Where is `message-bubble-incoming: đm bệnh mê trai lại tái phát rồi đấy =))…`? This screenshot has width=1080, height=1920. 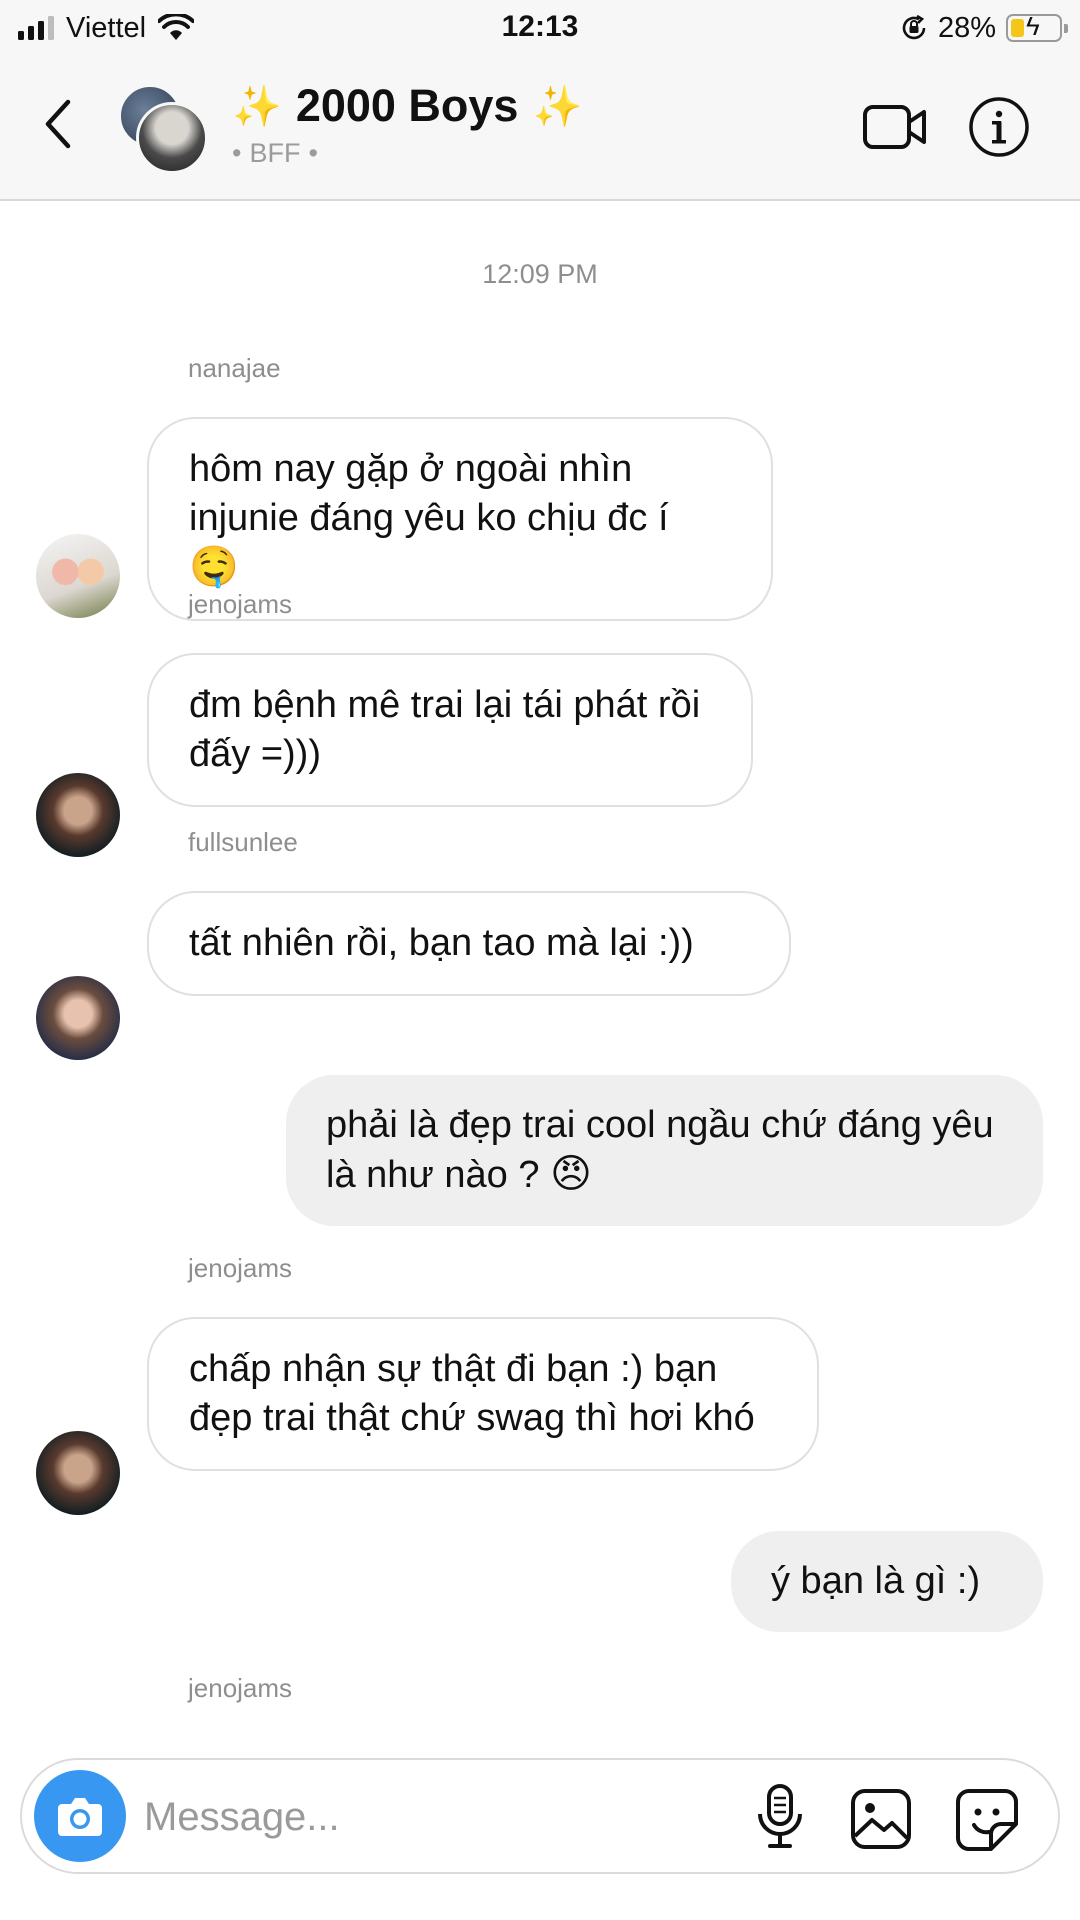
message-bubble-incoming: đm bệnh mê trai lại tái phát rồi đấy =))… is located at coordinates (450, 730).